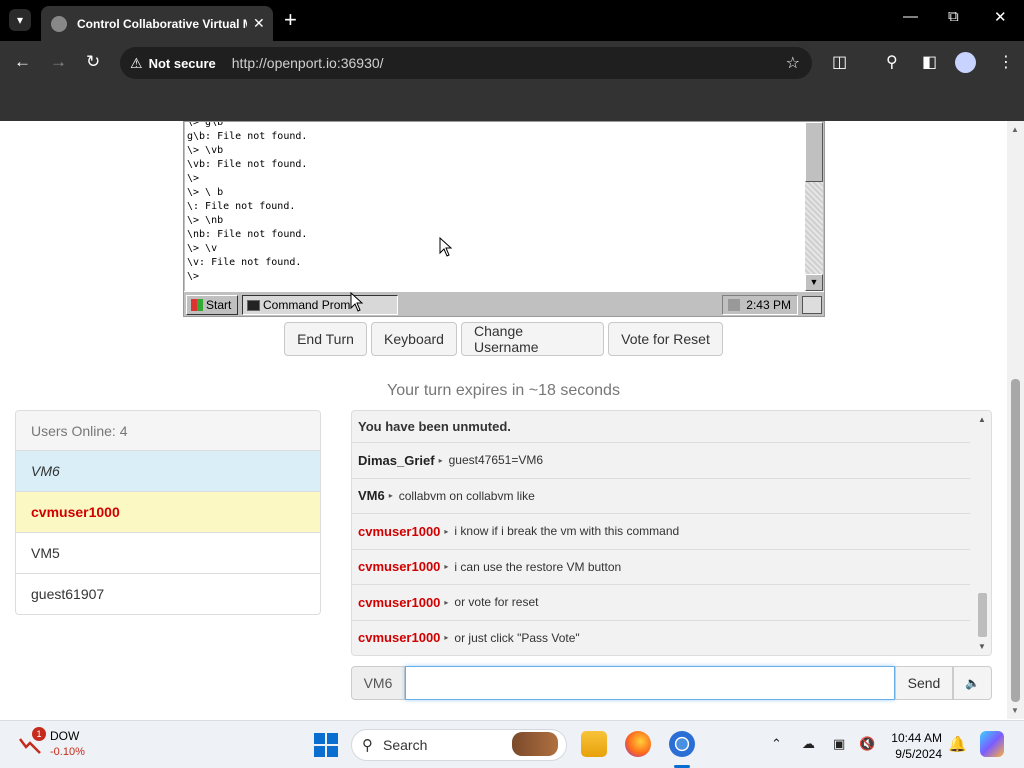 This screenshot has height=768, width=1024. I want to click on chat-message: cvmuser1000 ▸ or vote for reset, so click(661, 603).